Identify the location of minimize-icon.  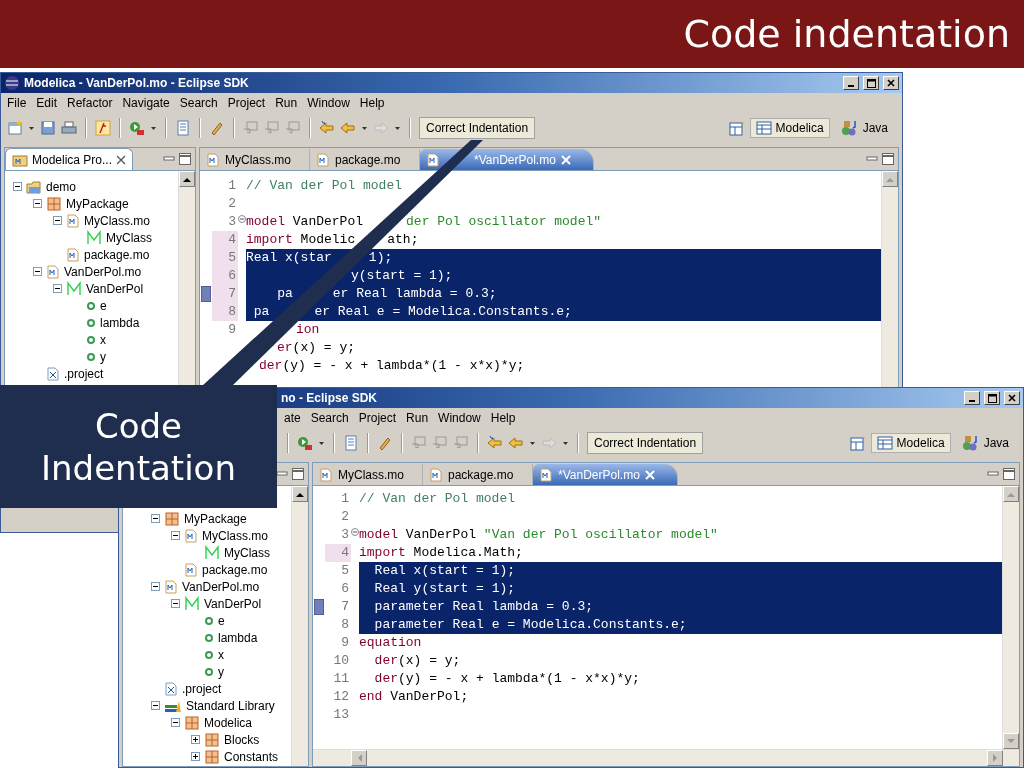
(282, 474).